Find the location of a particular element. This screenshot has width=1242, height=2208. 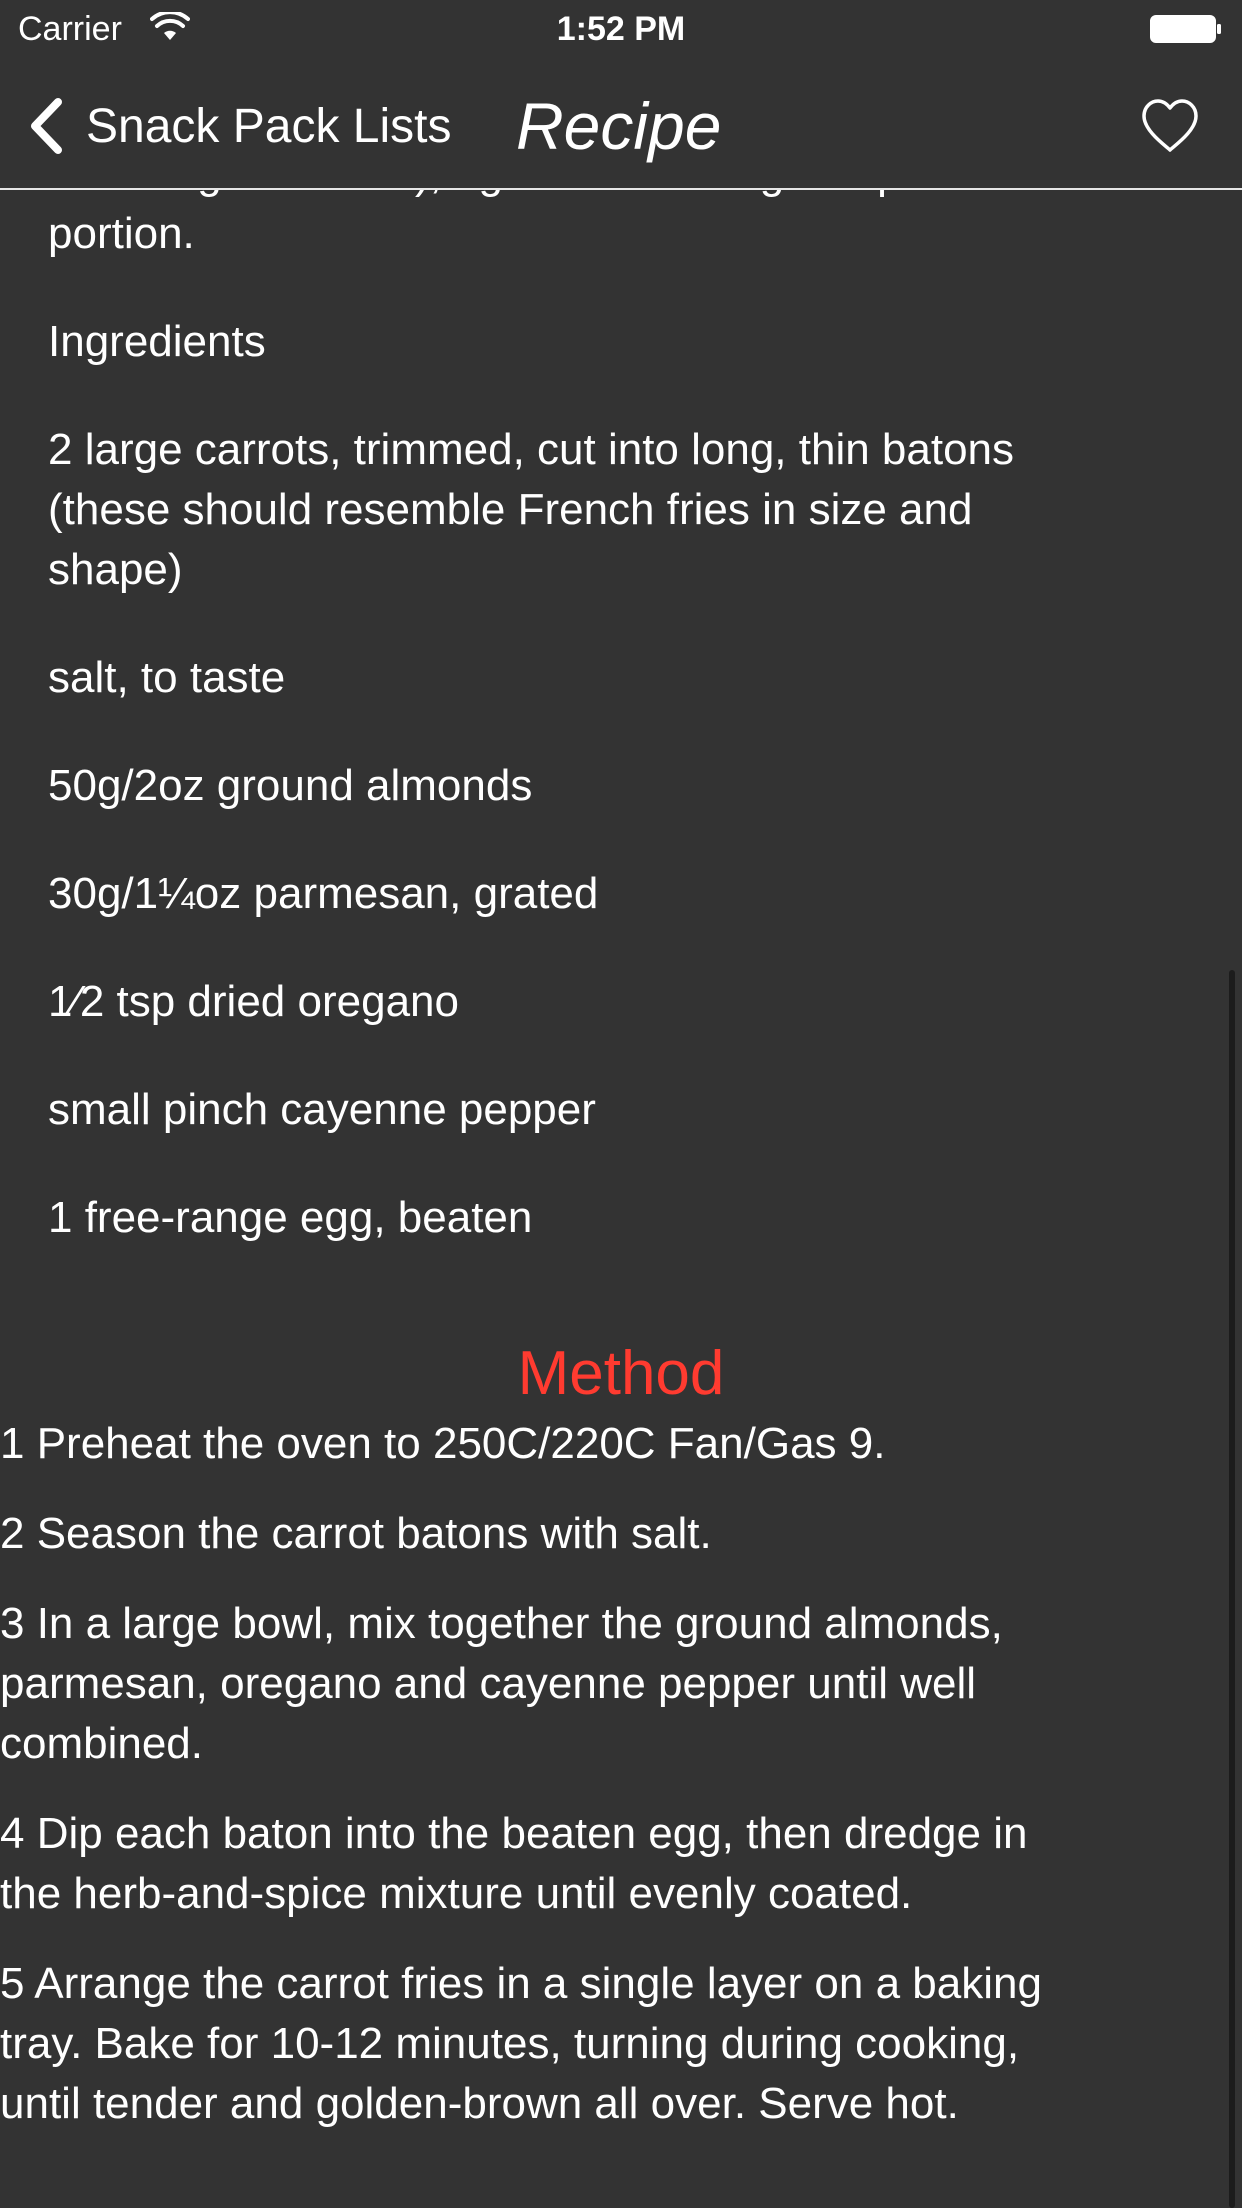

status-time: 1:52 PM is located at coordinates (621, 29).